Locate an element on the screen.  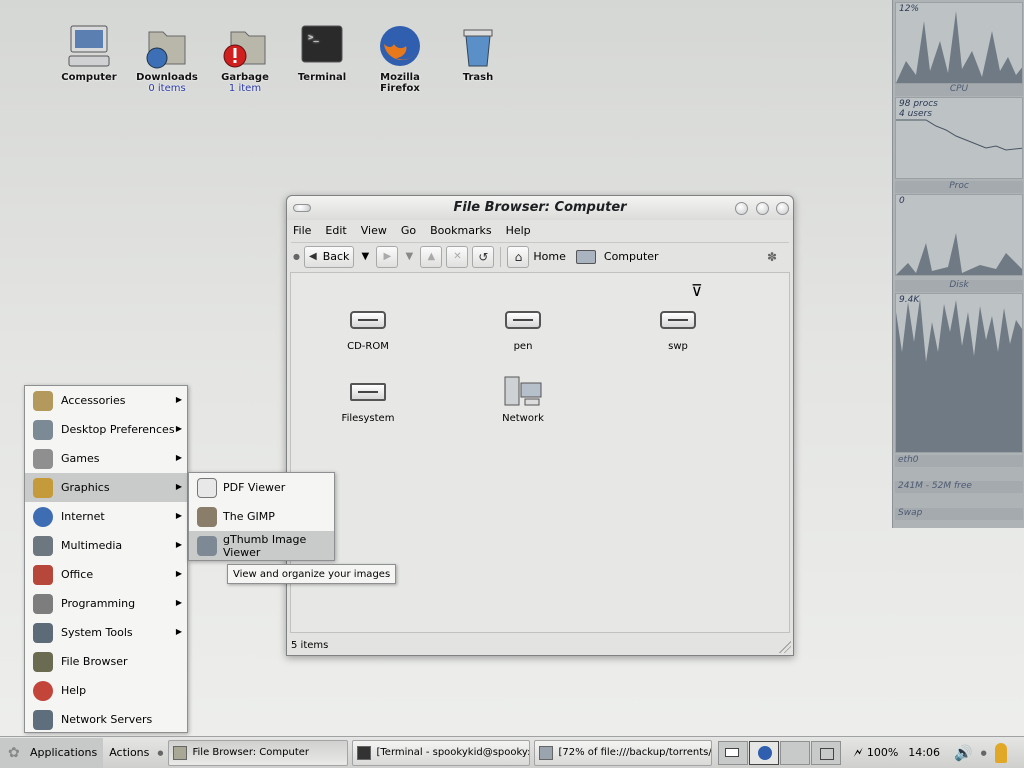
desktop-icon-computer: Computer is located at coordinates (89, 52).